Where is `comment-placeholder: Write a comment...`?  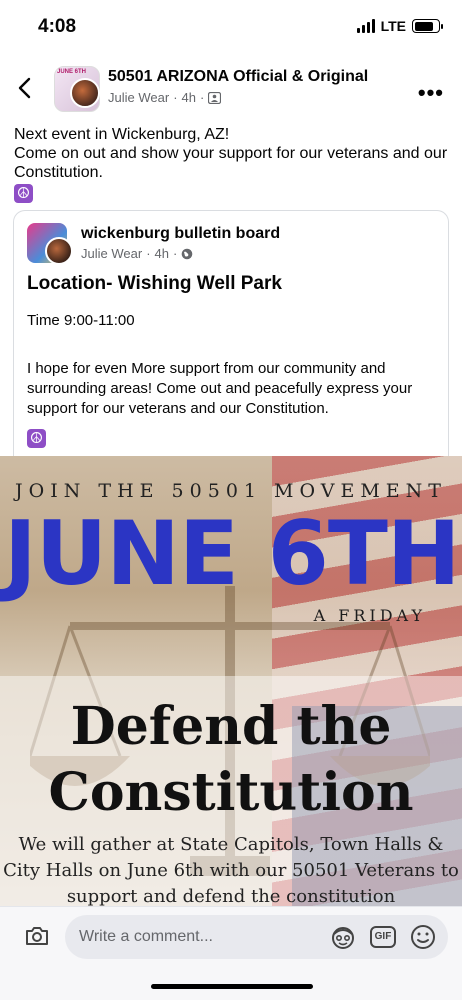
comment-placeholder: Write a comment... is located at coordinates (146, 936).